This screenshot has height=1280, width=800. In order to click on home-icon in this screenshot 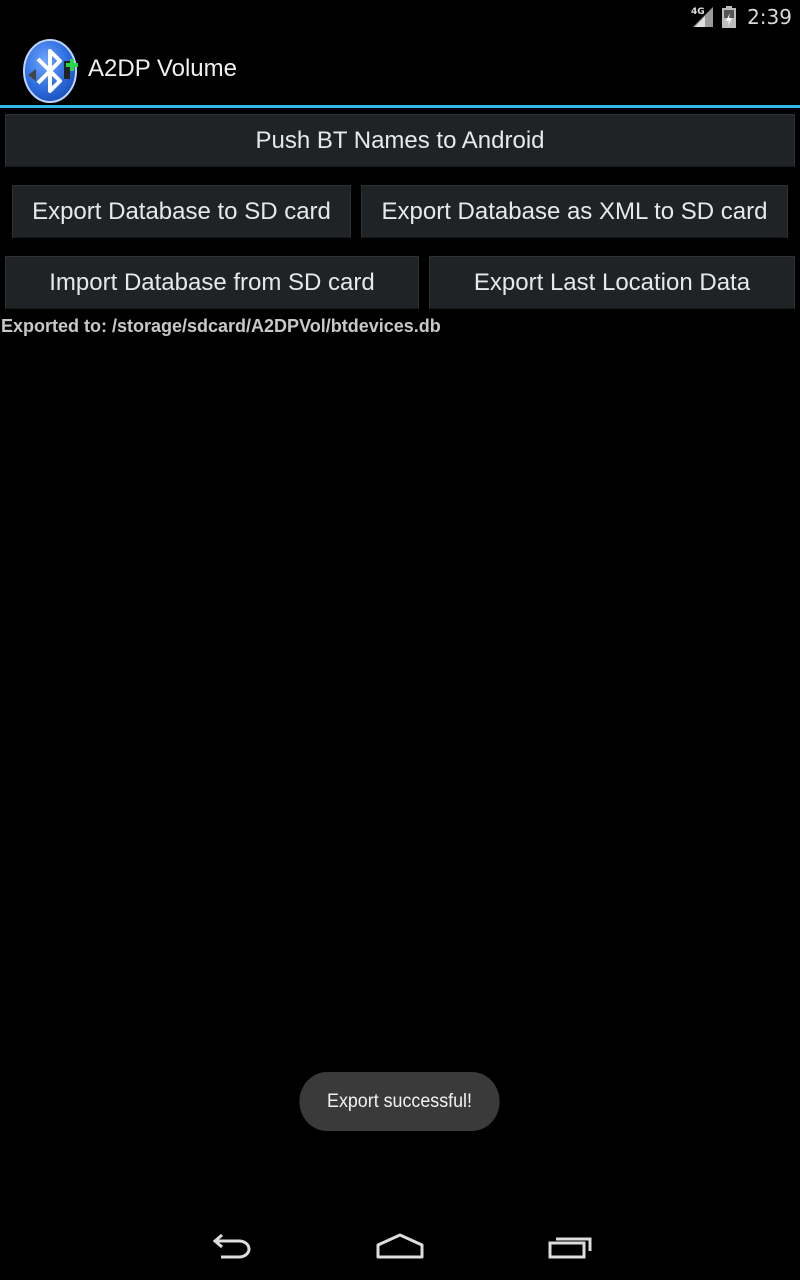, I will do `click(400, 1246)`.